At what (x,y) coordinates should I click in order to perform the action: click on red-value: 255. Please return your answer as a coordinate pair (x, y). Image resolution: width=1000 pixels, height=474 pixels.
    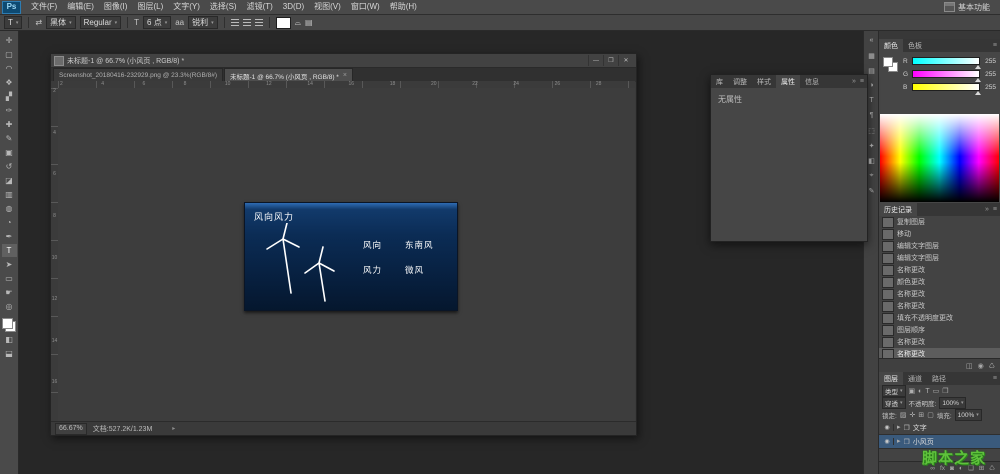
    Looking at the image, I should click on (989, 61).